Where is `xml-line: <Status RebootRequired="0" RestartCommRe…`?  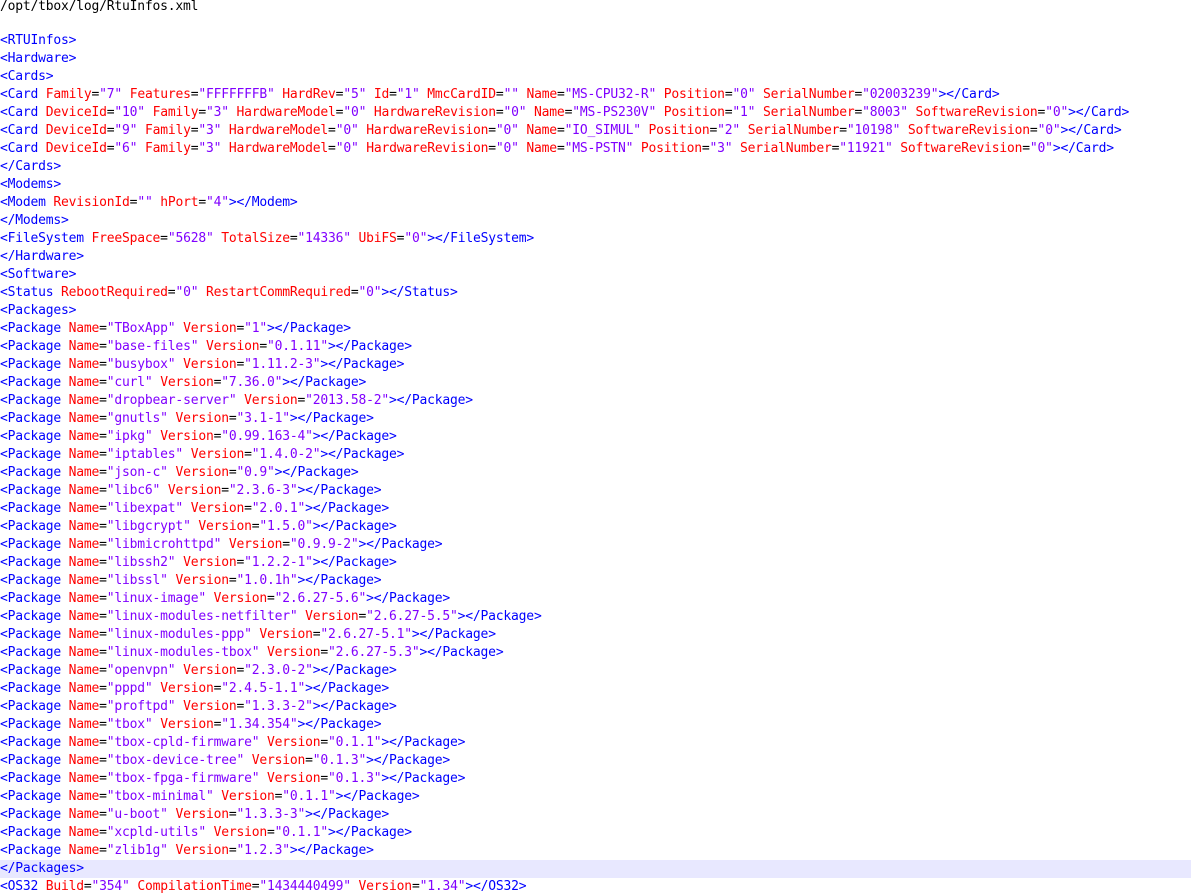
xml-line: <Status RebootRequired="0" RestartCommRe… is located at coordinates (595, 293).